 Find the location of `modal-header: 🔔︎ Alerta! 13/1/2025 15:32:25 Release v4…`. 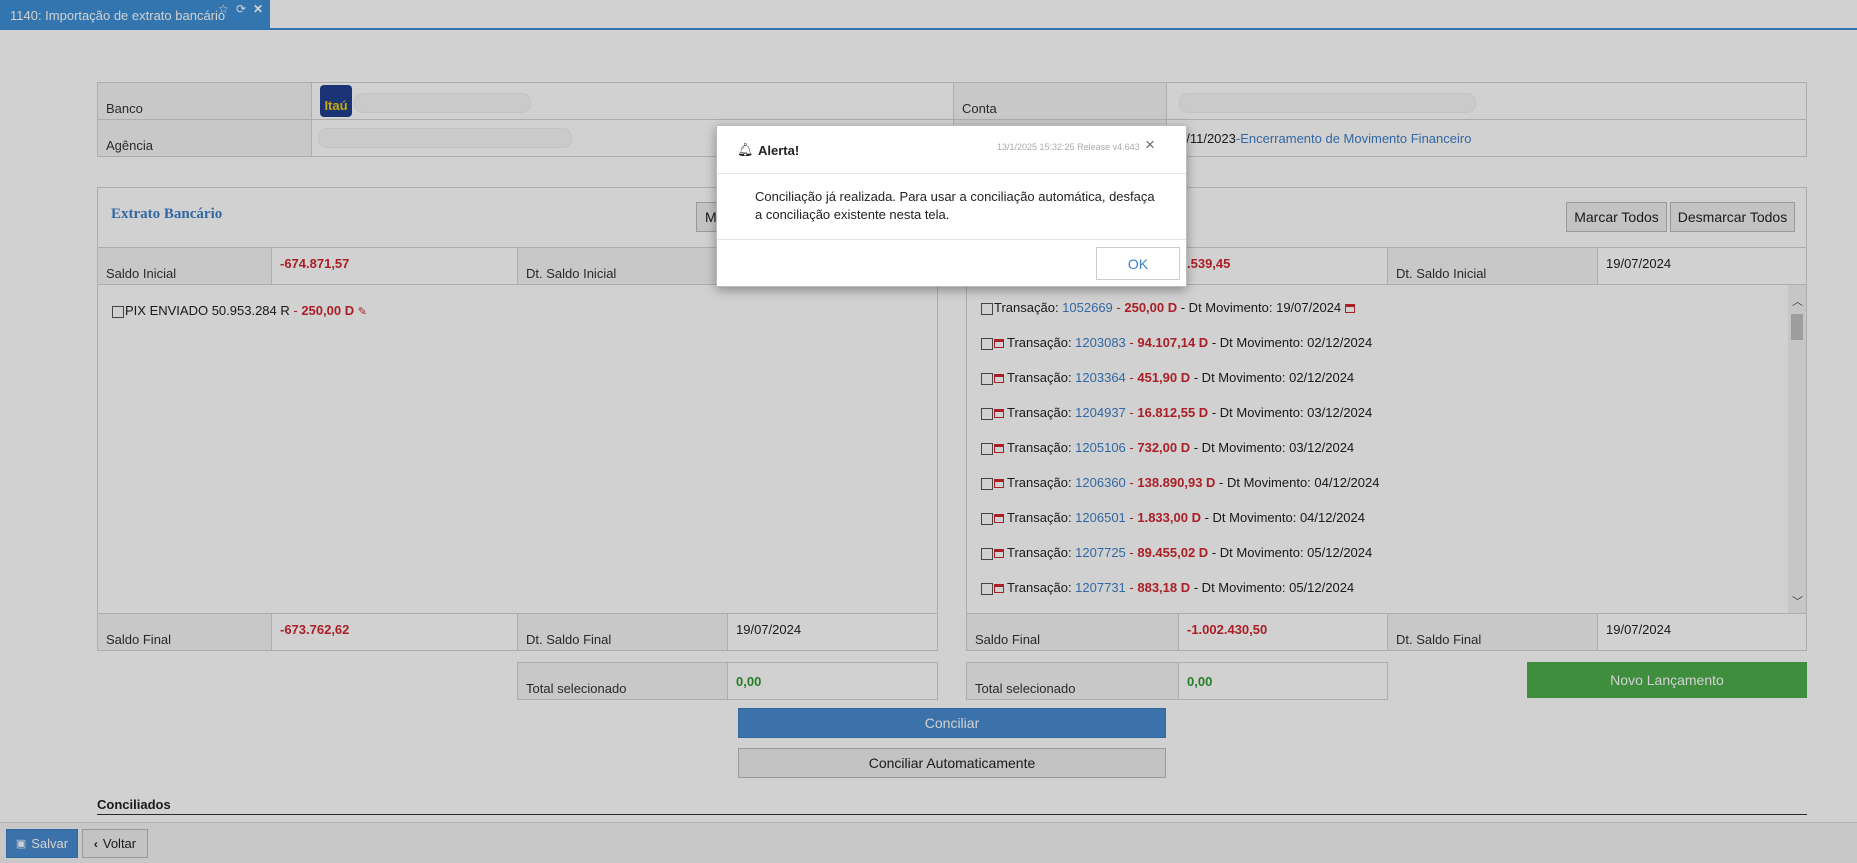

modal-header: 🔔︎ Alerta! 13/1/2025 15:32:25 Release v4… is located at coordinates (951, 150).